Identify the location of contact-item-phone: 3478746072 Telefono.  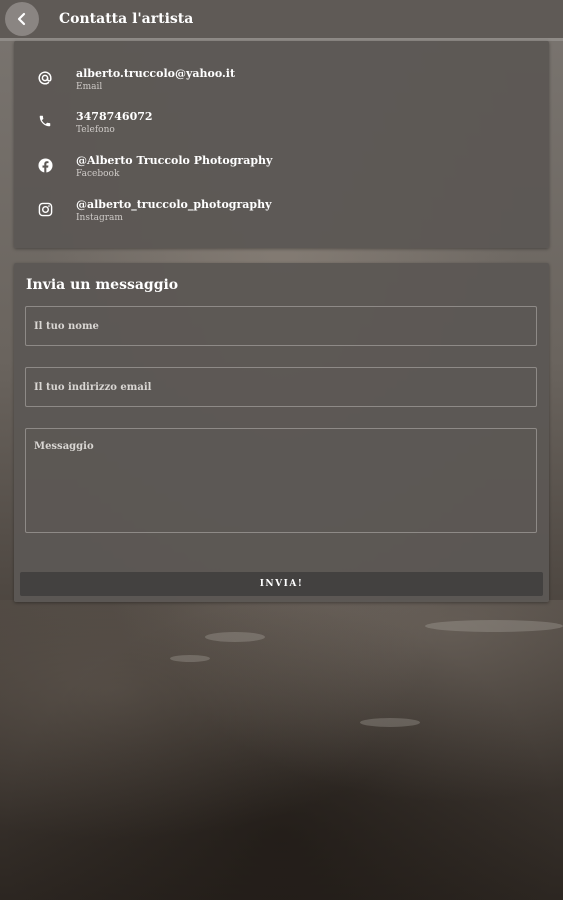
(281, 130).